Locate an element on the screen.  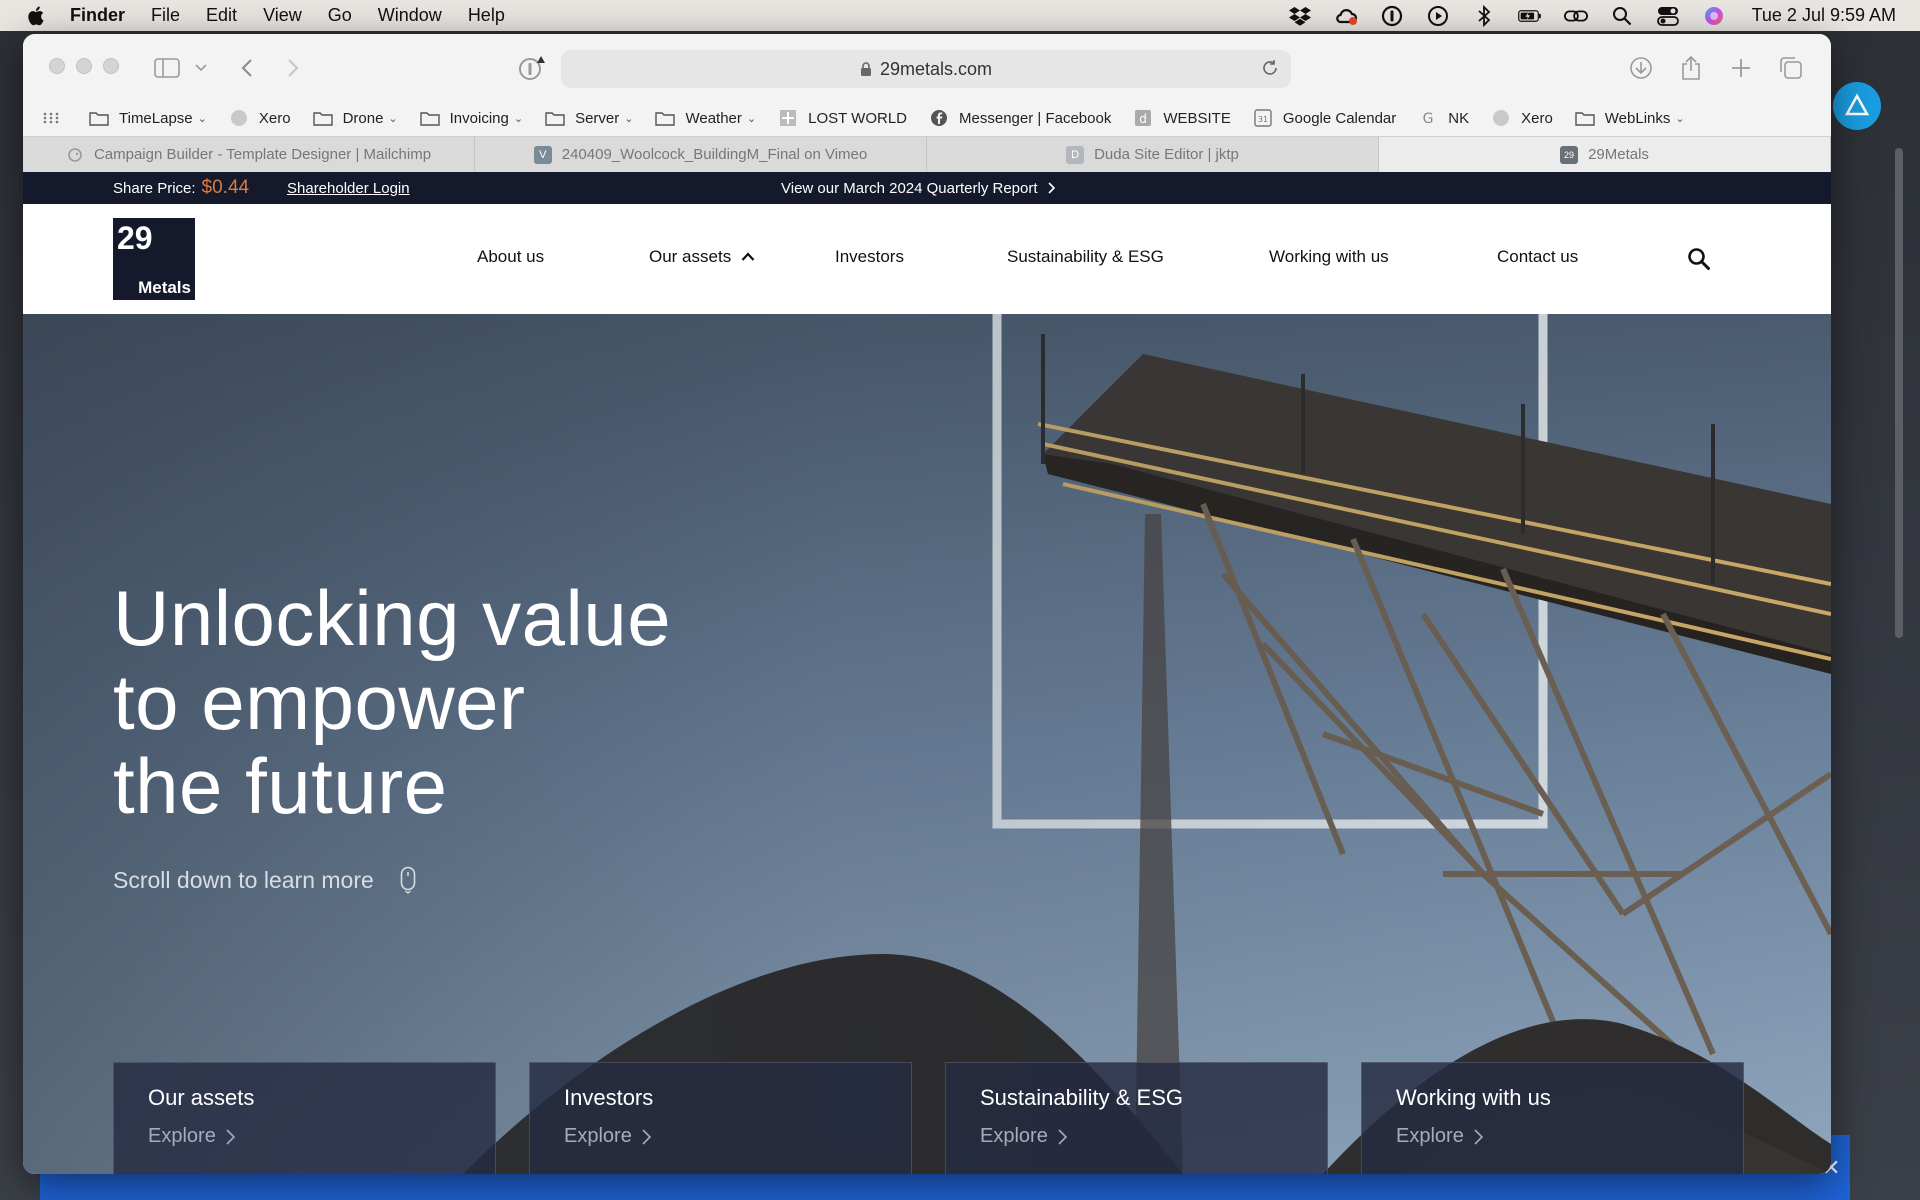
close-window-button is located at coordinates (57, 66).